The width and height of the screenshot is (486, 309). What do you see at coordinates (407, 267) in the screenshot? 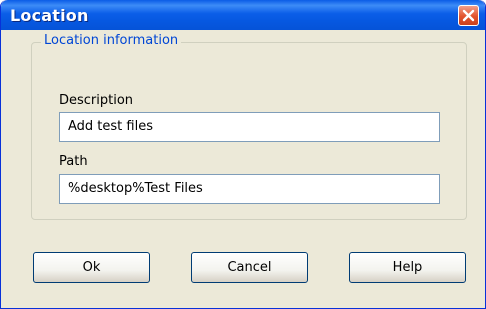
I see `help-button: Help` at bounding box center [407, 267].